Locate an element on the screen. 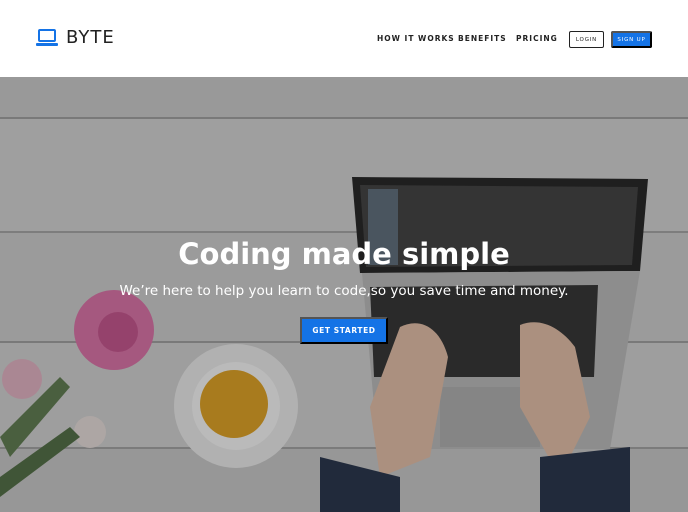  hero-title: Coding made simple is located at coordinates (344, 254).